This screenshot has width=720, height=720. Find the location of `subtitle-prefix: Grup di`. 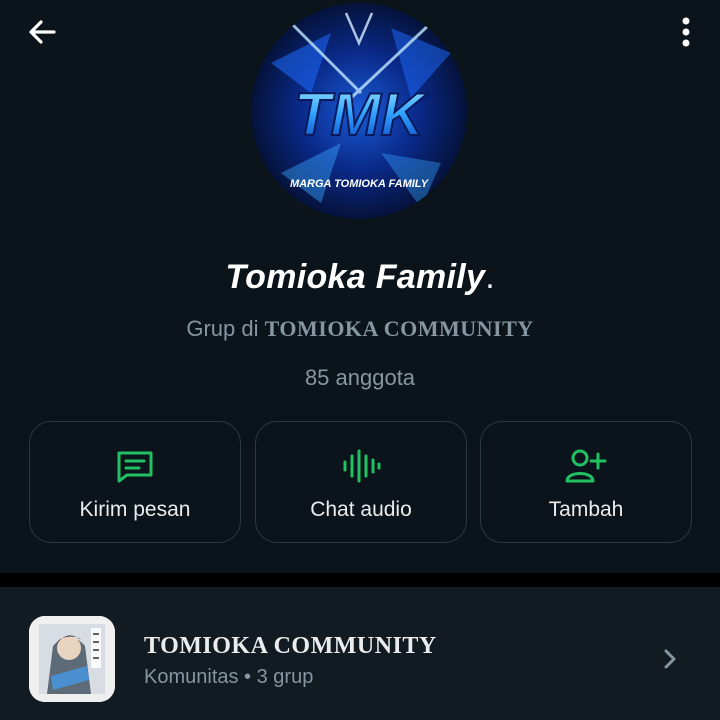

subtitle-prefix: Grup di is located at coordinates (225, 328).